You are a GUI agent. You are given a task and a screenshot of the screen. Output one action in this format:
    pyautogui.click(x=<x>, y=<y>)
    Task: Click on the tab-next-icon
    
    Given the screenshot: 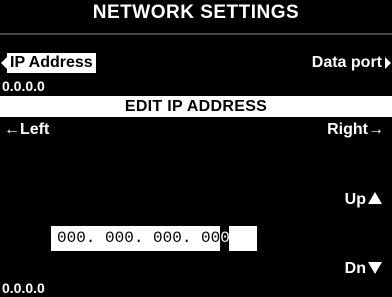 What is the action you would take?
    pyautogui.click(x=388, y=63)
    